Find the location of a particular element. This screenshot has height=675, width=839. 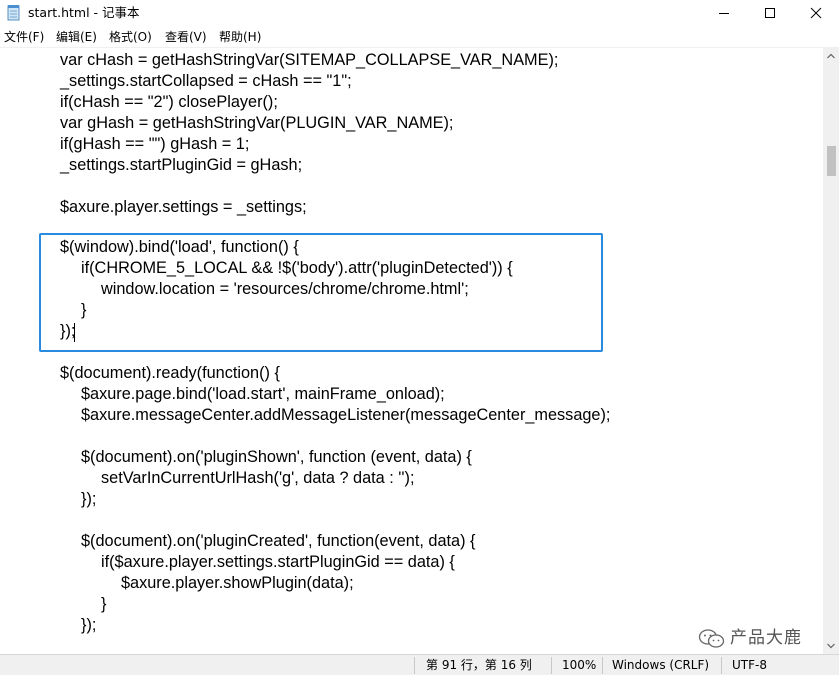

code-line: $axure.player.settings = _settings; is located at coordinates (183, 207).